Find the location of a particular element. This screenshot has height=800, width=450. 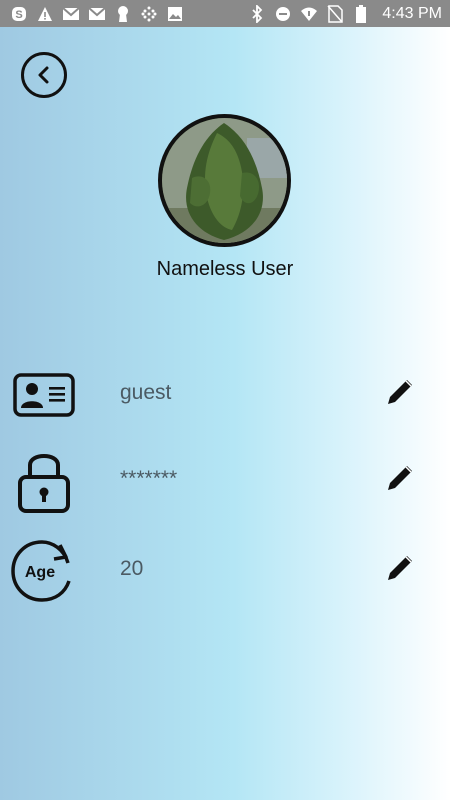

field-row-password: ******* is located at coordinates (225, 480).